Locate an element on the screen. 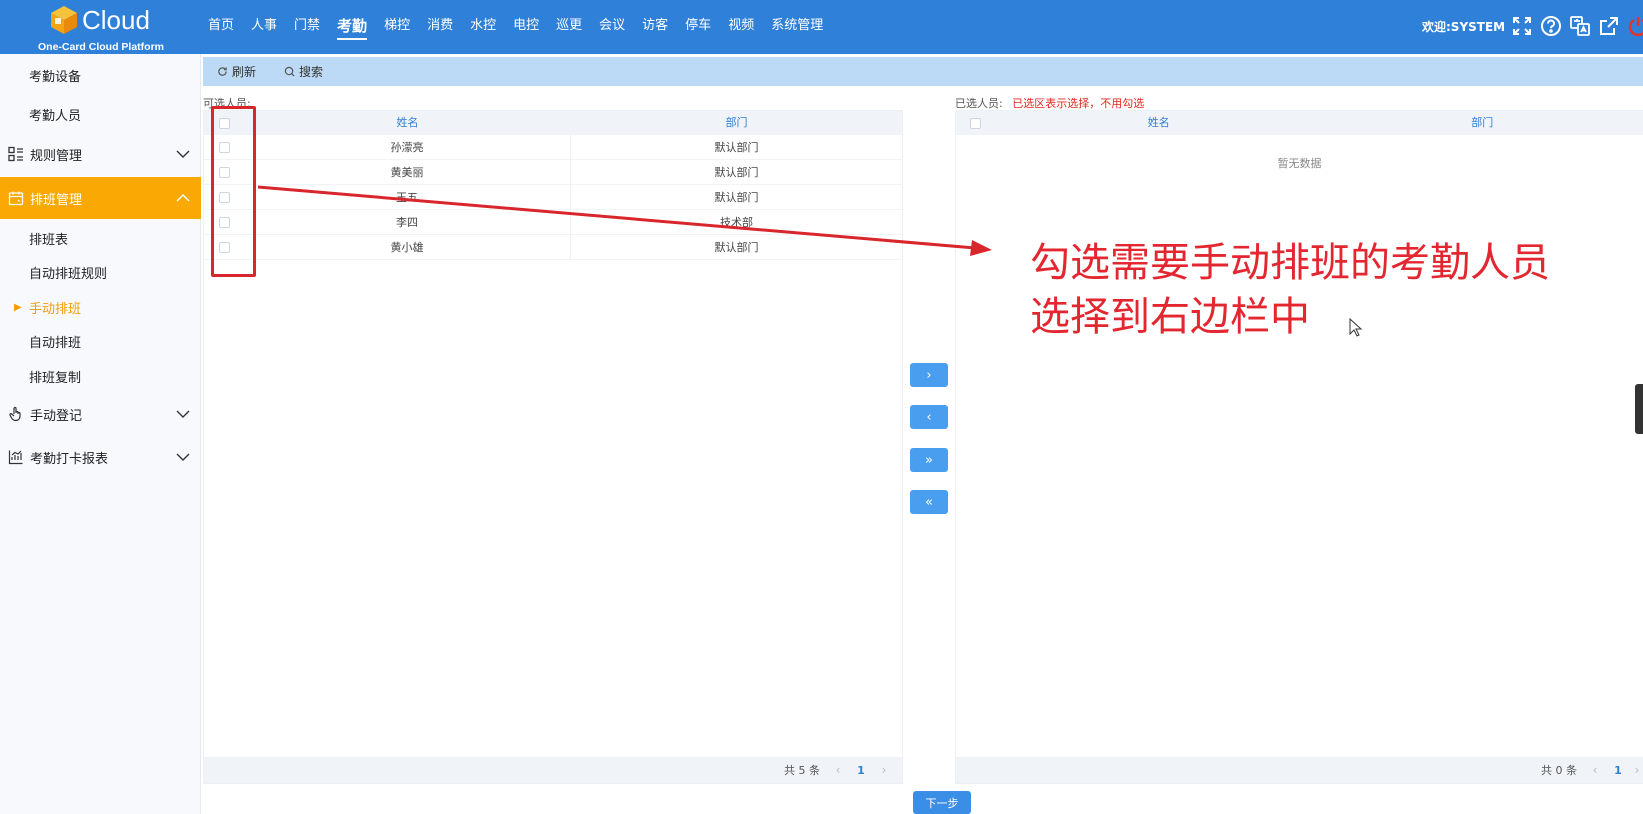  logo-text: Cloud is located at coordinates (116, 20).